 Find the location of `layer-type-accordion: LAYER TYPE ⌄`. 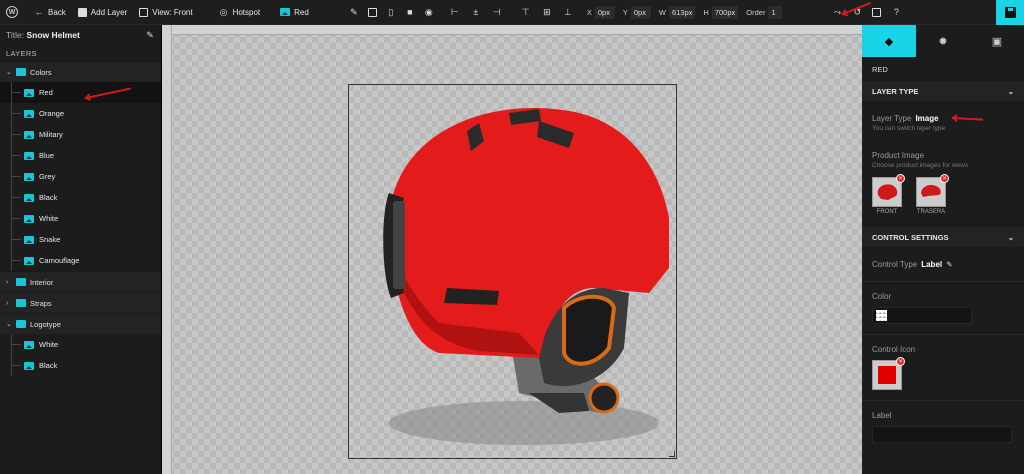

layer-type-accordion: LAYER TYPE ⌄ is located at coordinates (943, 91).